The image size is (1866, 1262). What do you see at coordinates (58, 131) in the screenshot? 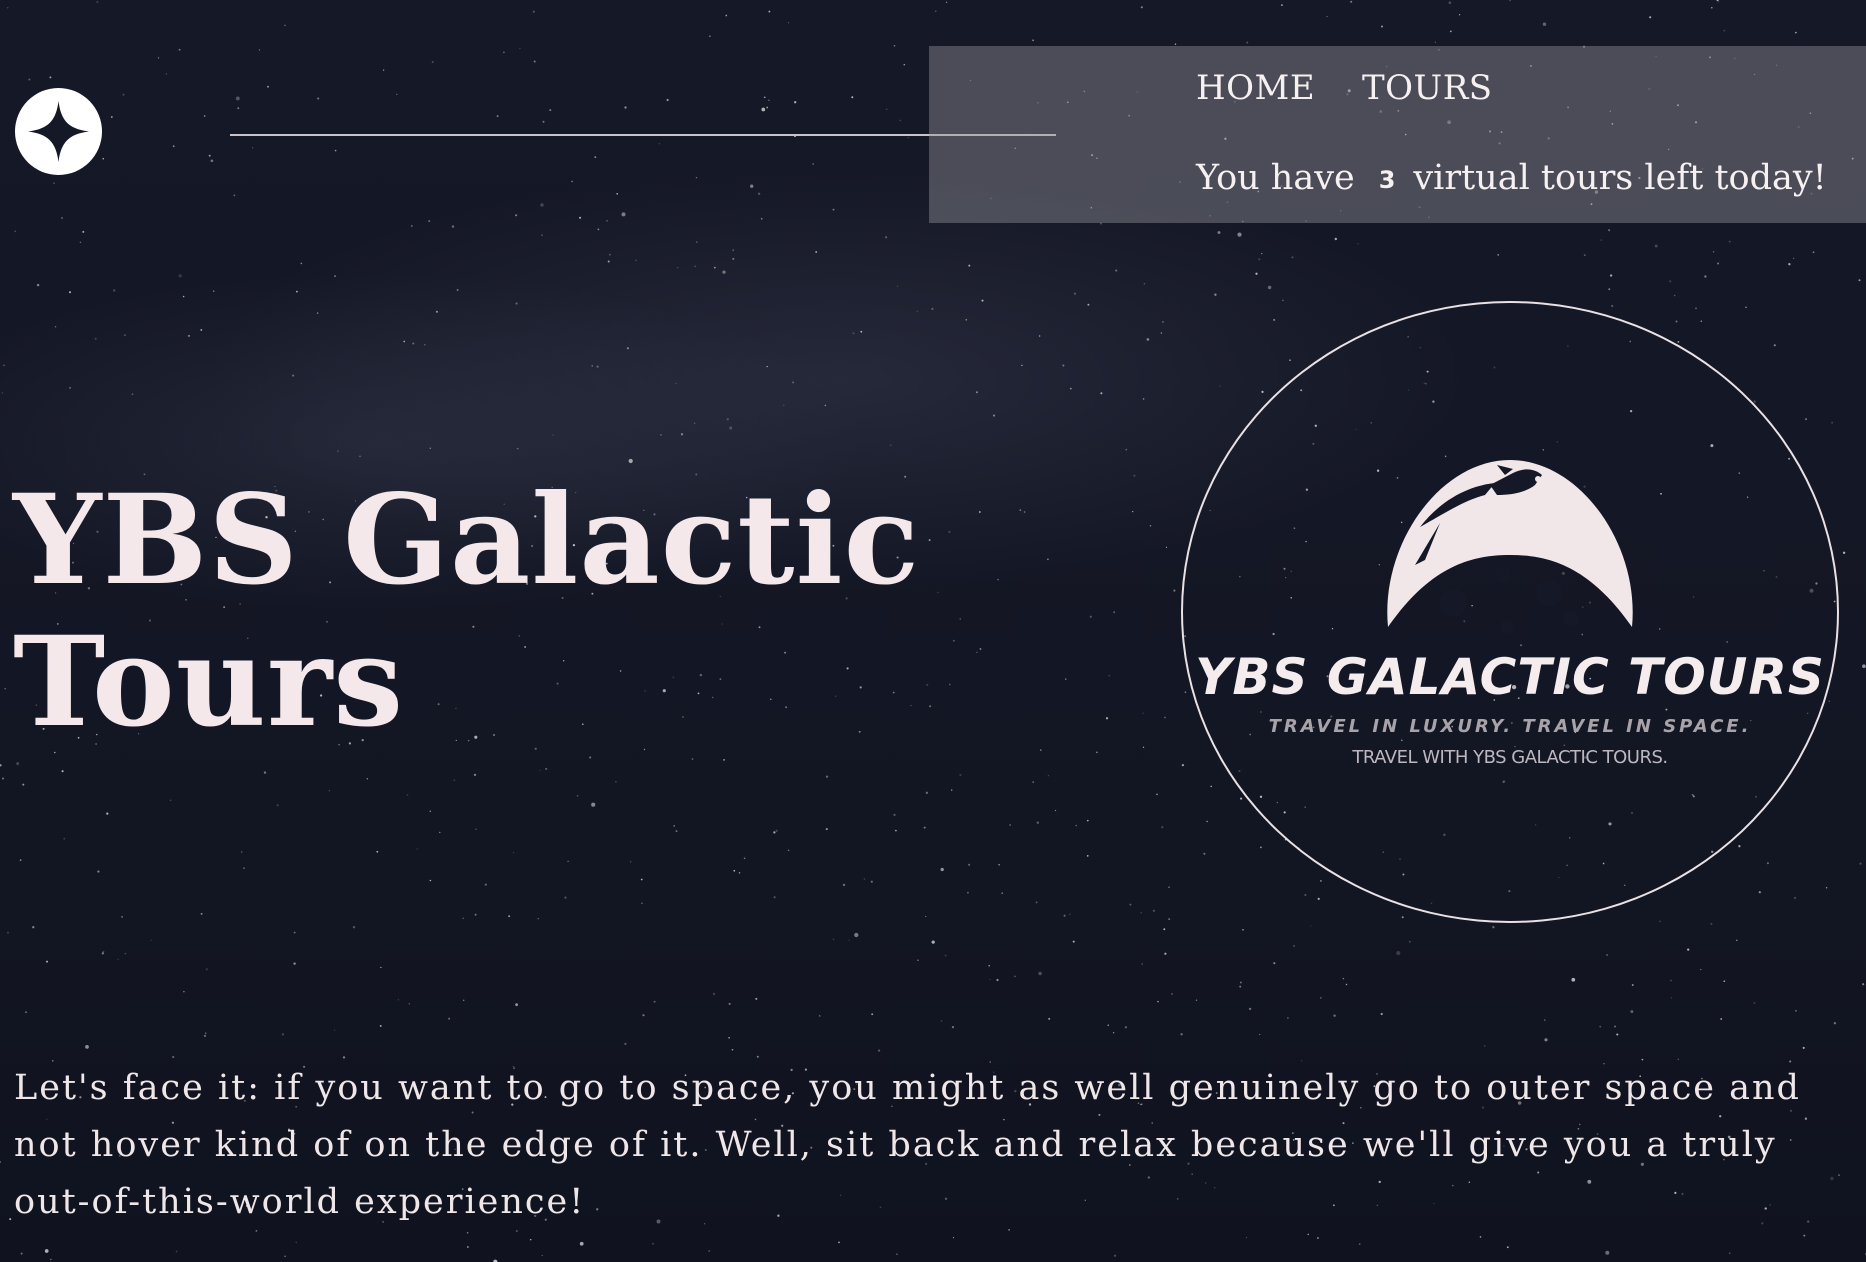
I see `site-logo-star-icon` at bounding box center [58, 131].